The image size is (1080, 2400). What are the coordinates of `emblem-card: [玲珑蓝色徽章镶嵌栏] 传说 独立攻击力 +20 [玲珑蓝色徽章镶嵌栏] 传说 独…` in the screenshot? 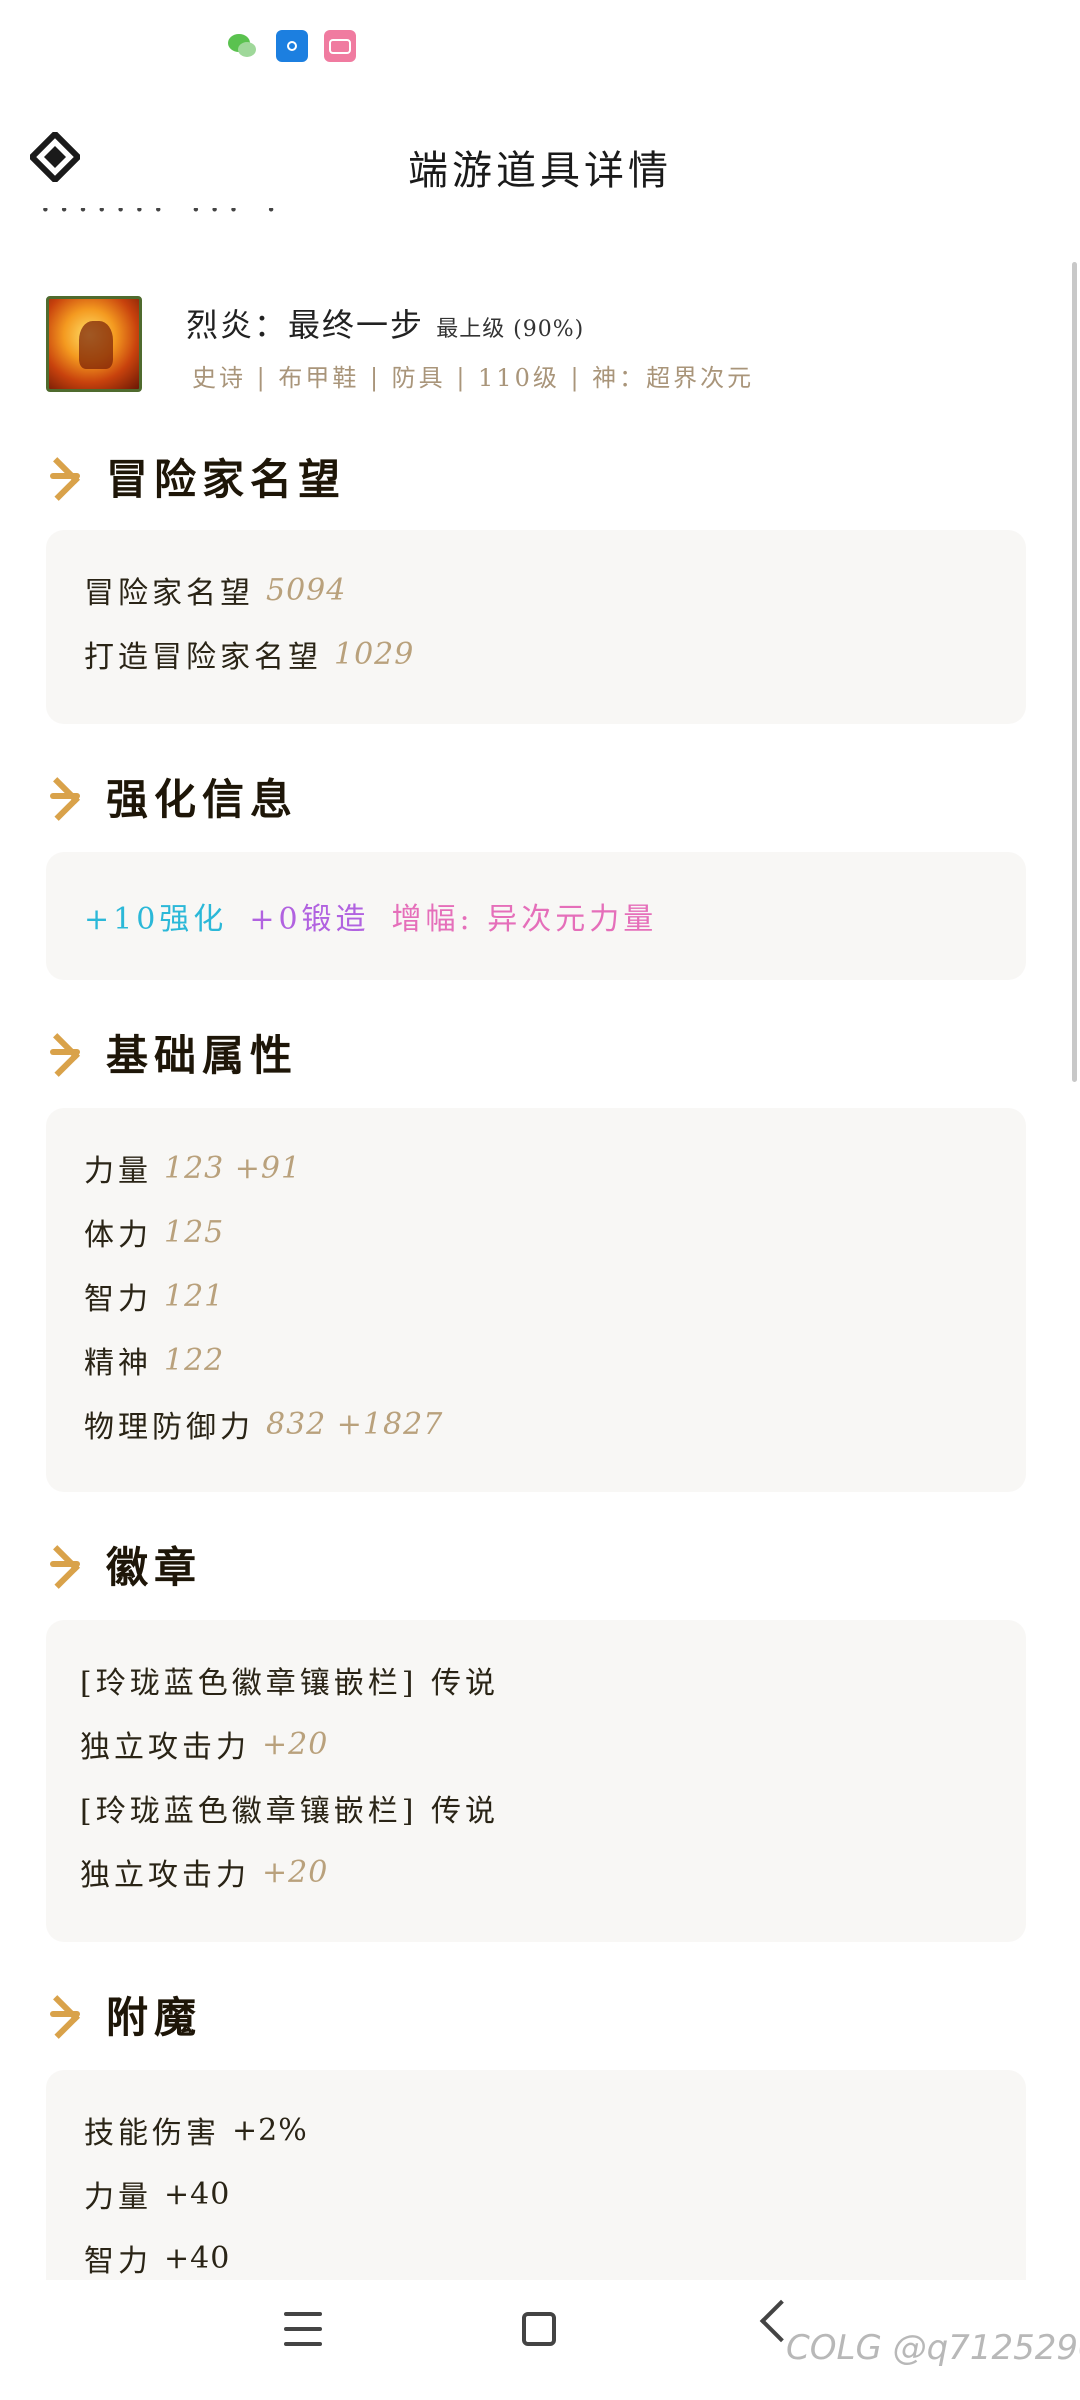 It's located at (536, 1781).